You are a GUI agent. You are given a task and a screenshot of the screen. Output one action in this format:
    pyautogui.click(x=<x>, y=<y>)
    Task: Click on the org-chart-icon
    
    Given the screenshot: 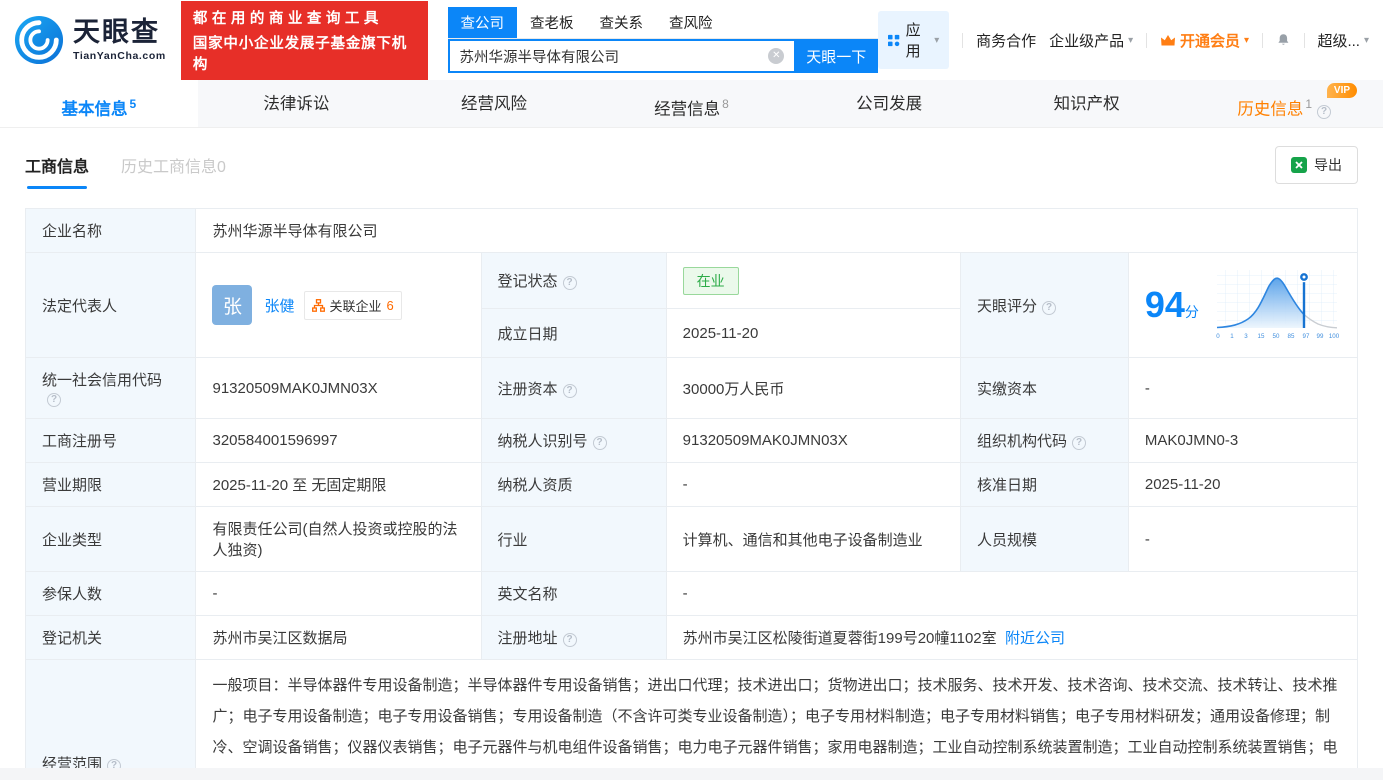 What is the action you would take?
    pyautogui.click(x=318, y=305)
    